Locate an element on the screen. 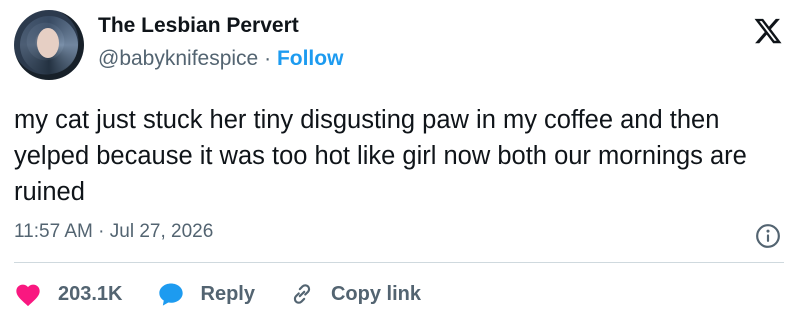 The height and width of the screenshot is (312, 804). copy-link-button: Copy link is located at coordinates (355, 294).